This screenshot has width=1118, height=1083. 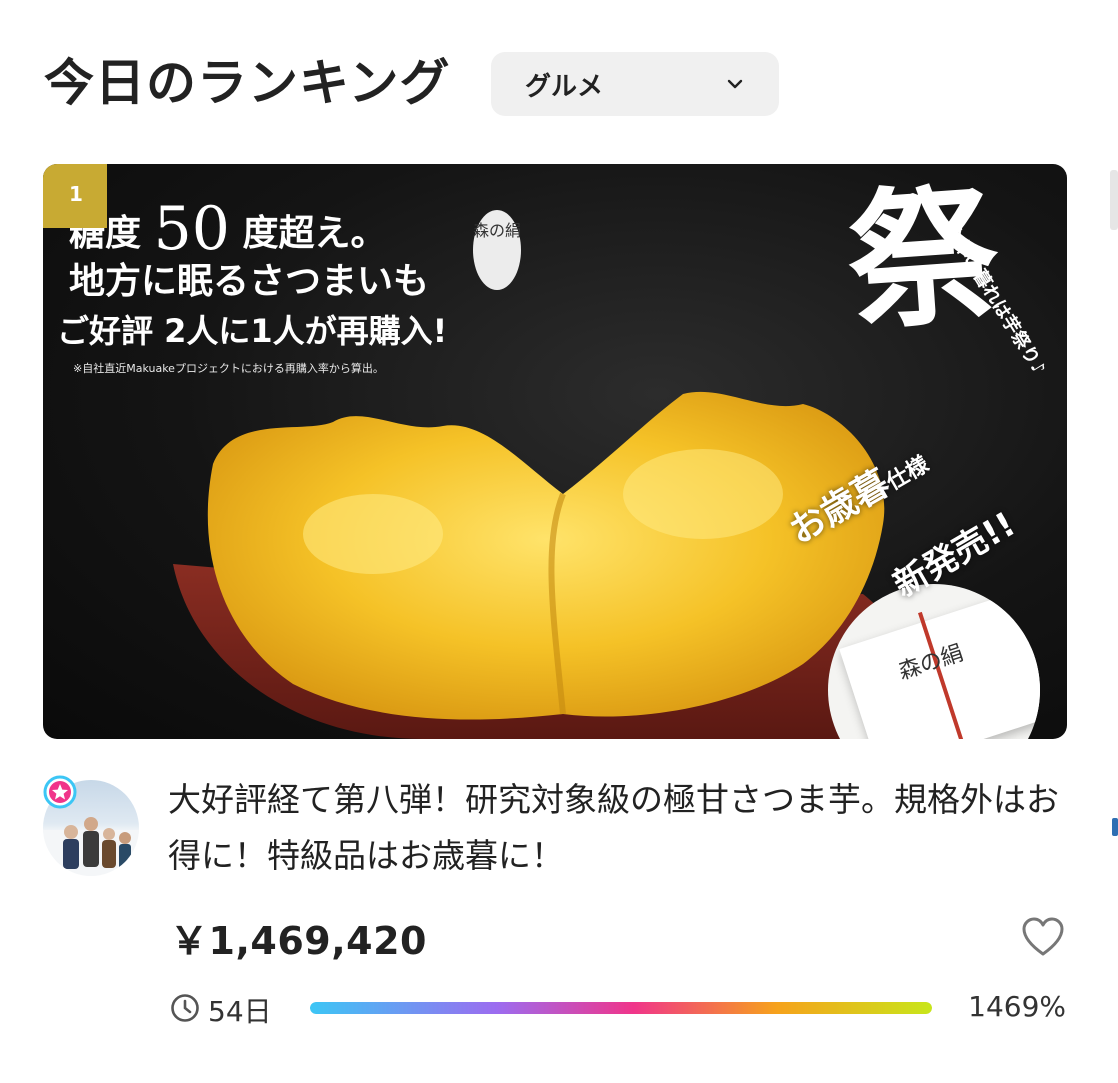 I want to click on funding-percent: 1469%, so click(x=1017, y=1006).